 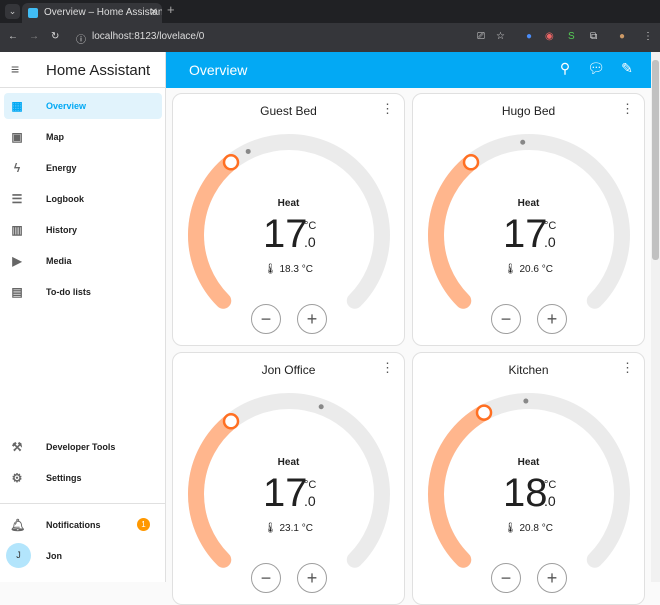 I want to click on target-temperature: 17, so click(x=285, y=234).